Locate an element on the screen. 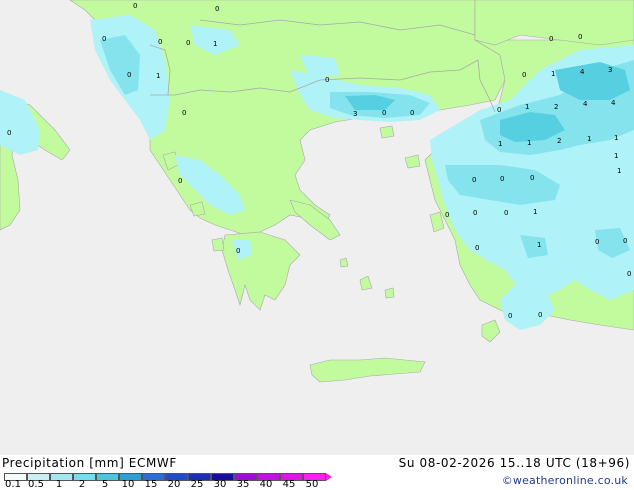 This screenshot has height=490, width=634. legend-title: Precipitation [mm] ECMWF is located at coordinates (89, 463).